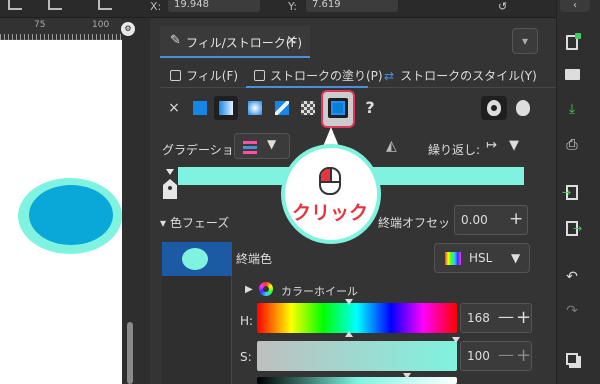  What do you see at coordinates (525, 41) in the screenshot?
I see `chevron-down-icon: ▾` at bounding box center [525, 41].